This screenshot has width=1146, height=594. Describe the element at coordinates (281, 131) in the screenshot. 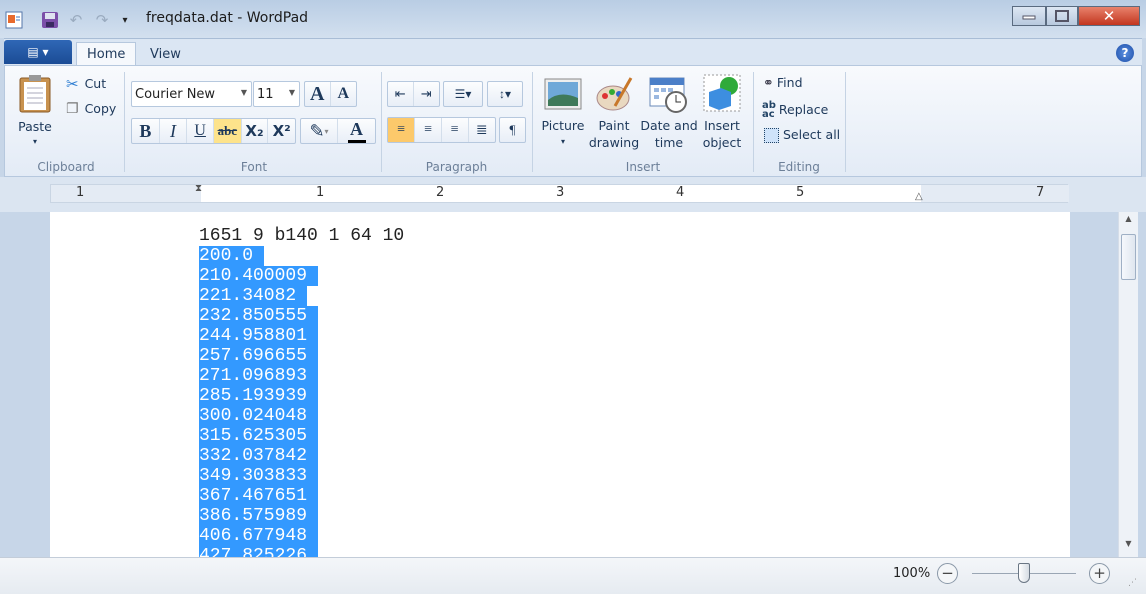

I see `superscript-button: X²` at that location.